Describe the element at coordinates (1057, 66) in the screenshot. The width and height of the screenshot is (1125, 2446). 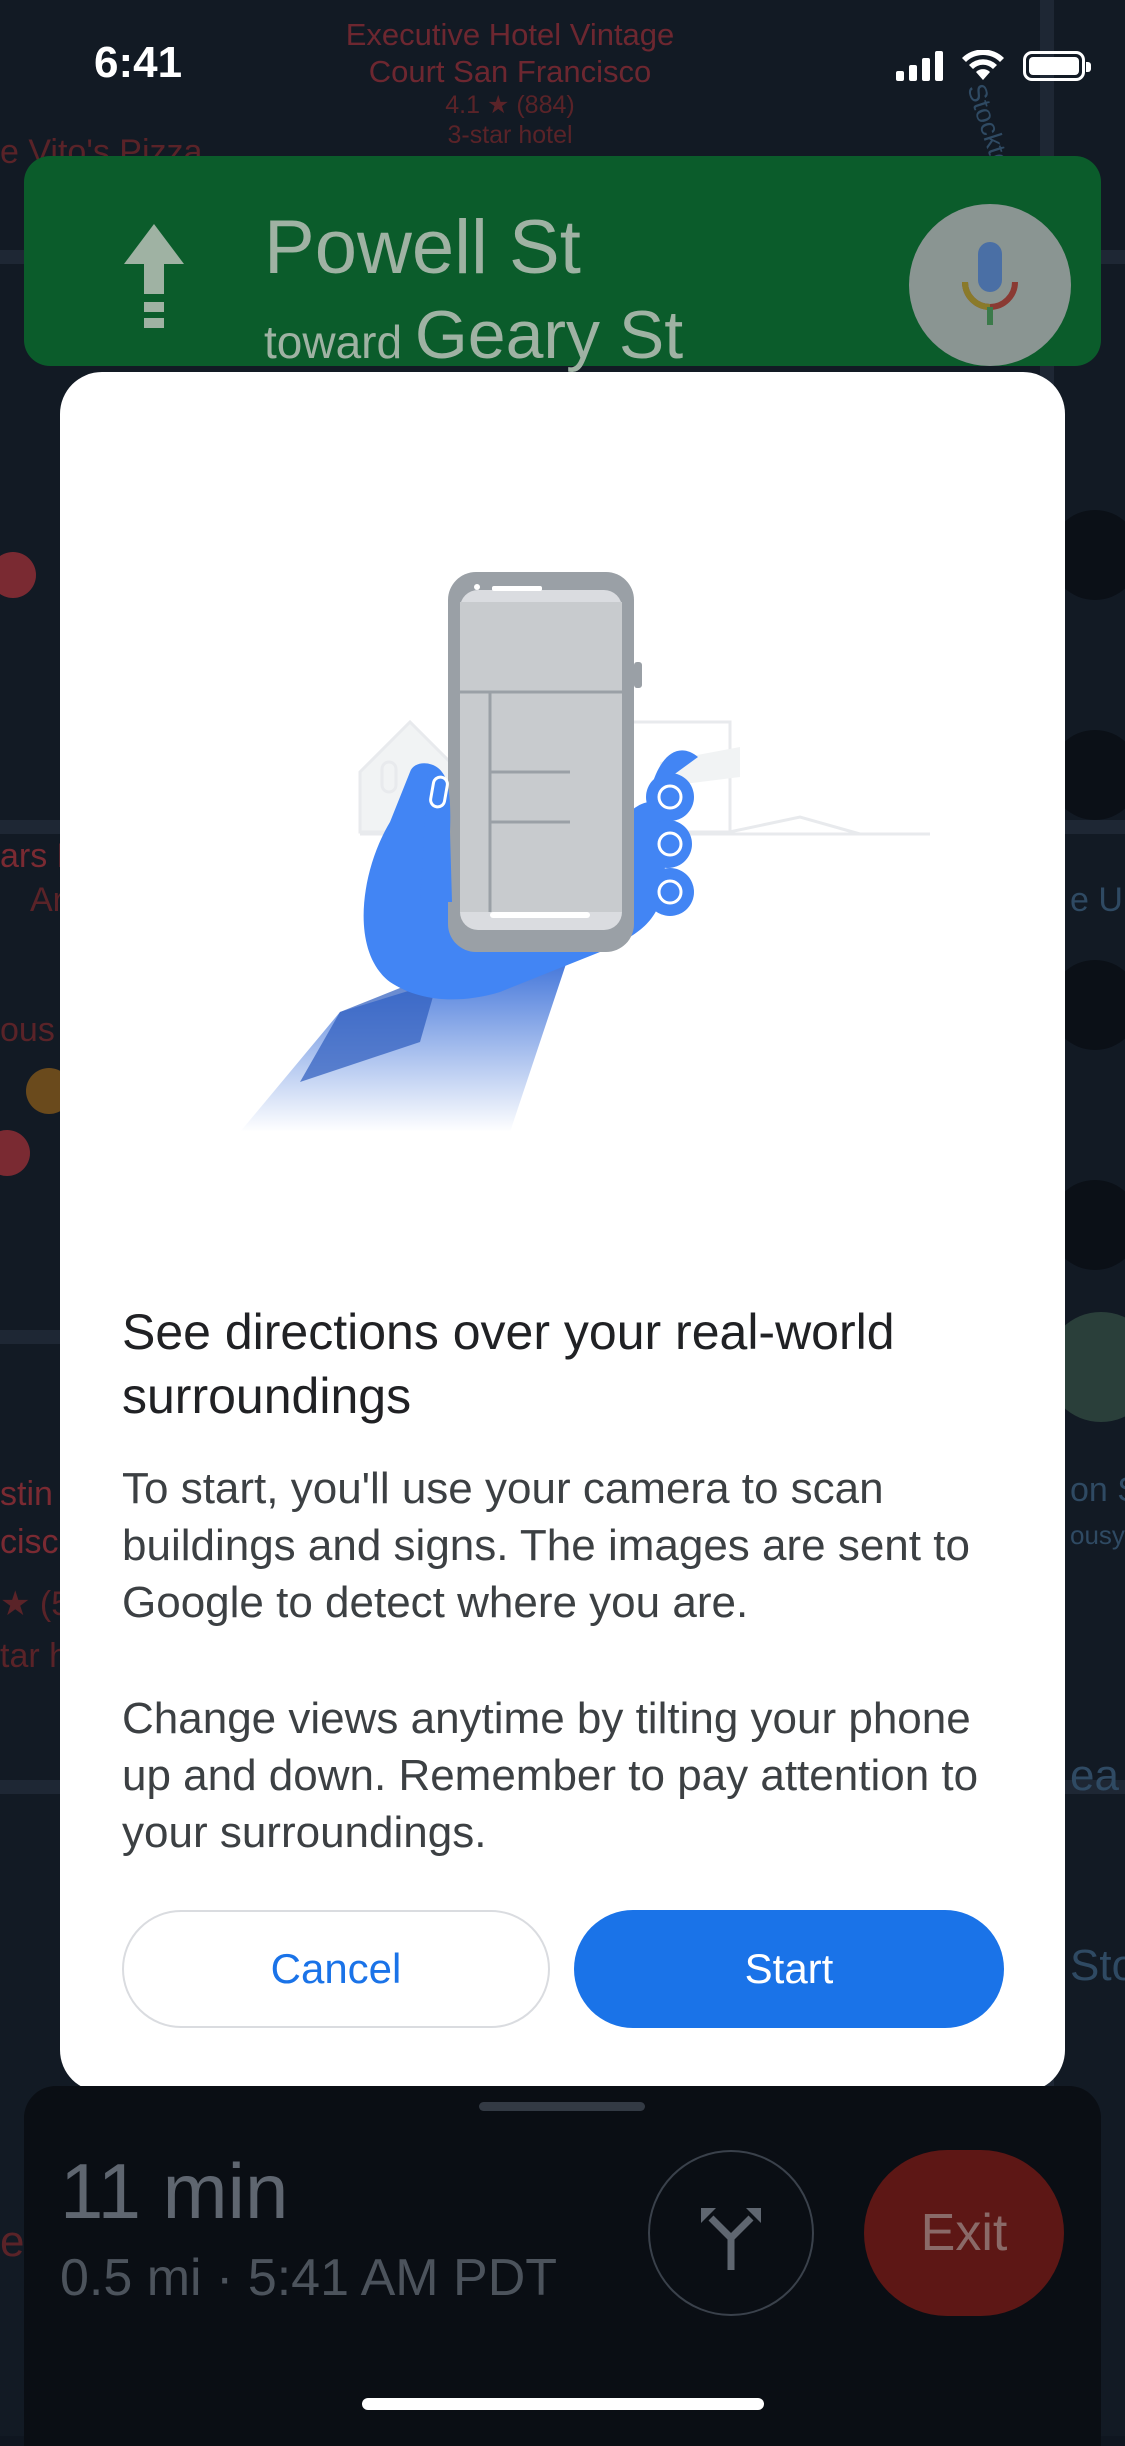
I see `battery-icon` at that location.